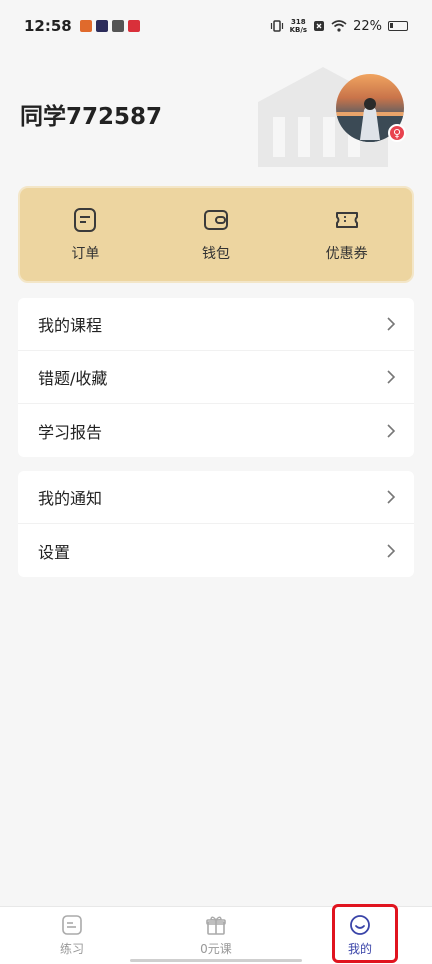 Image resolution: width=432 pixels, height=964 pixels. I want to click on link-app-icon, so click(117, 26).